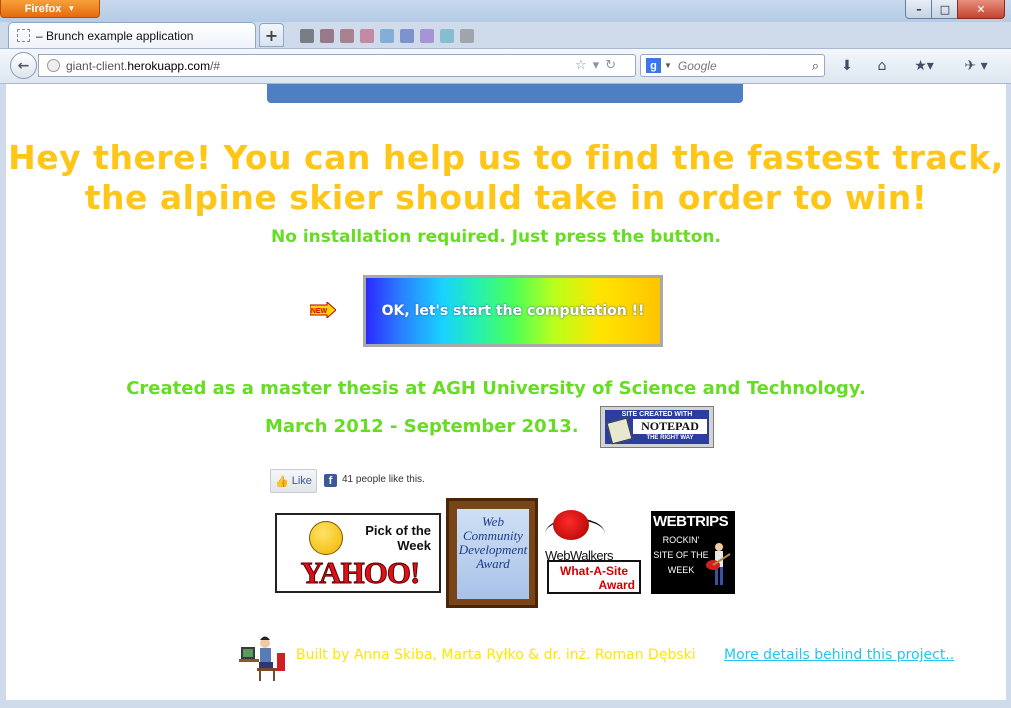 The height and width of the screenshot is (708, 1011). What do you see at coordinates (657, 414) in the screenshot?
I see `notepad-badge-top: SITE CREATED WITH` at bounding box center [657, 414].